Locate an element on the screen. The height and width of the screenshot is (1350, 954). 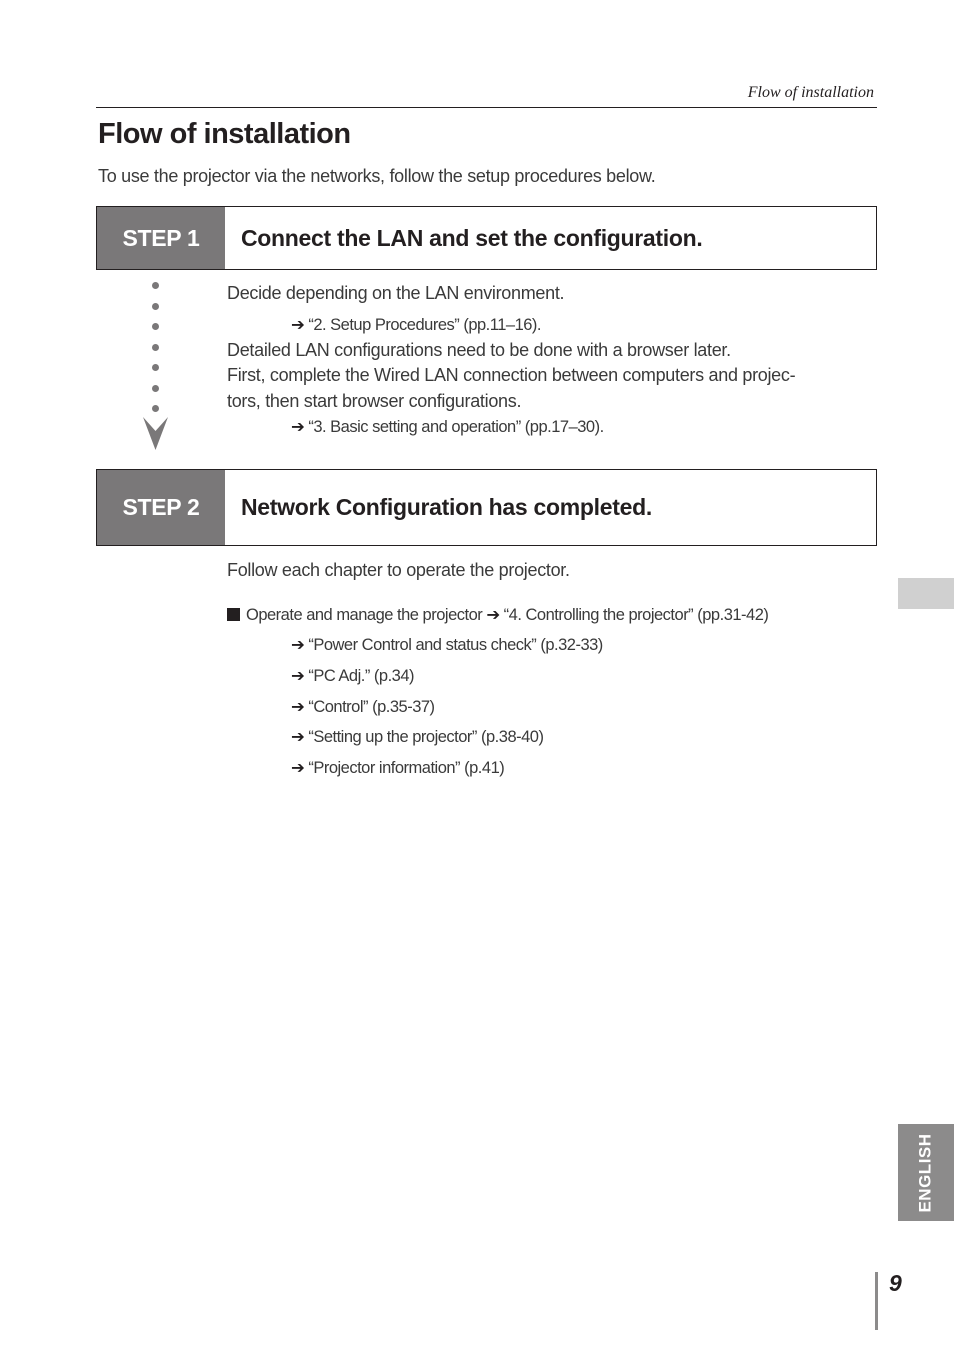
page-number-bar is located at coordinates (876, 1301).